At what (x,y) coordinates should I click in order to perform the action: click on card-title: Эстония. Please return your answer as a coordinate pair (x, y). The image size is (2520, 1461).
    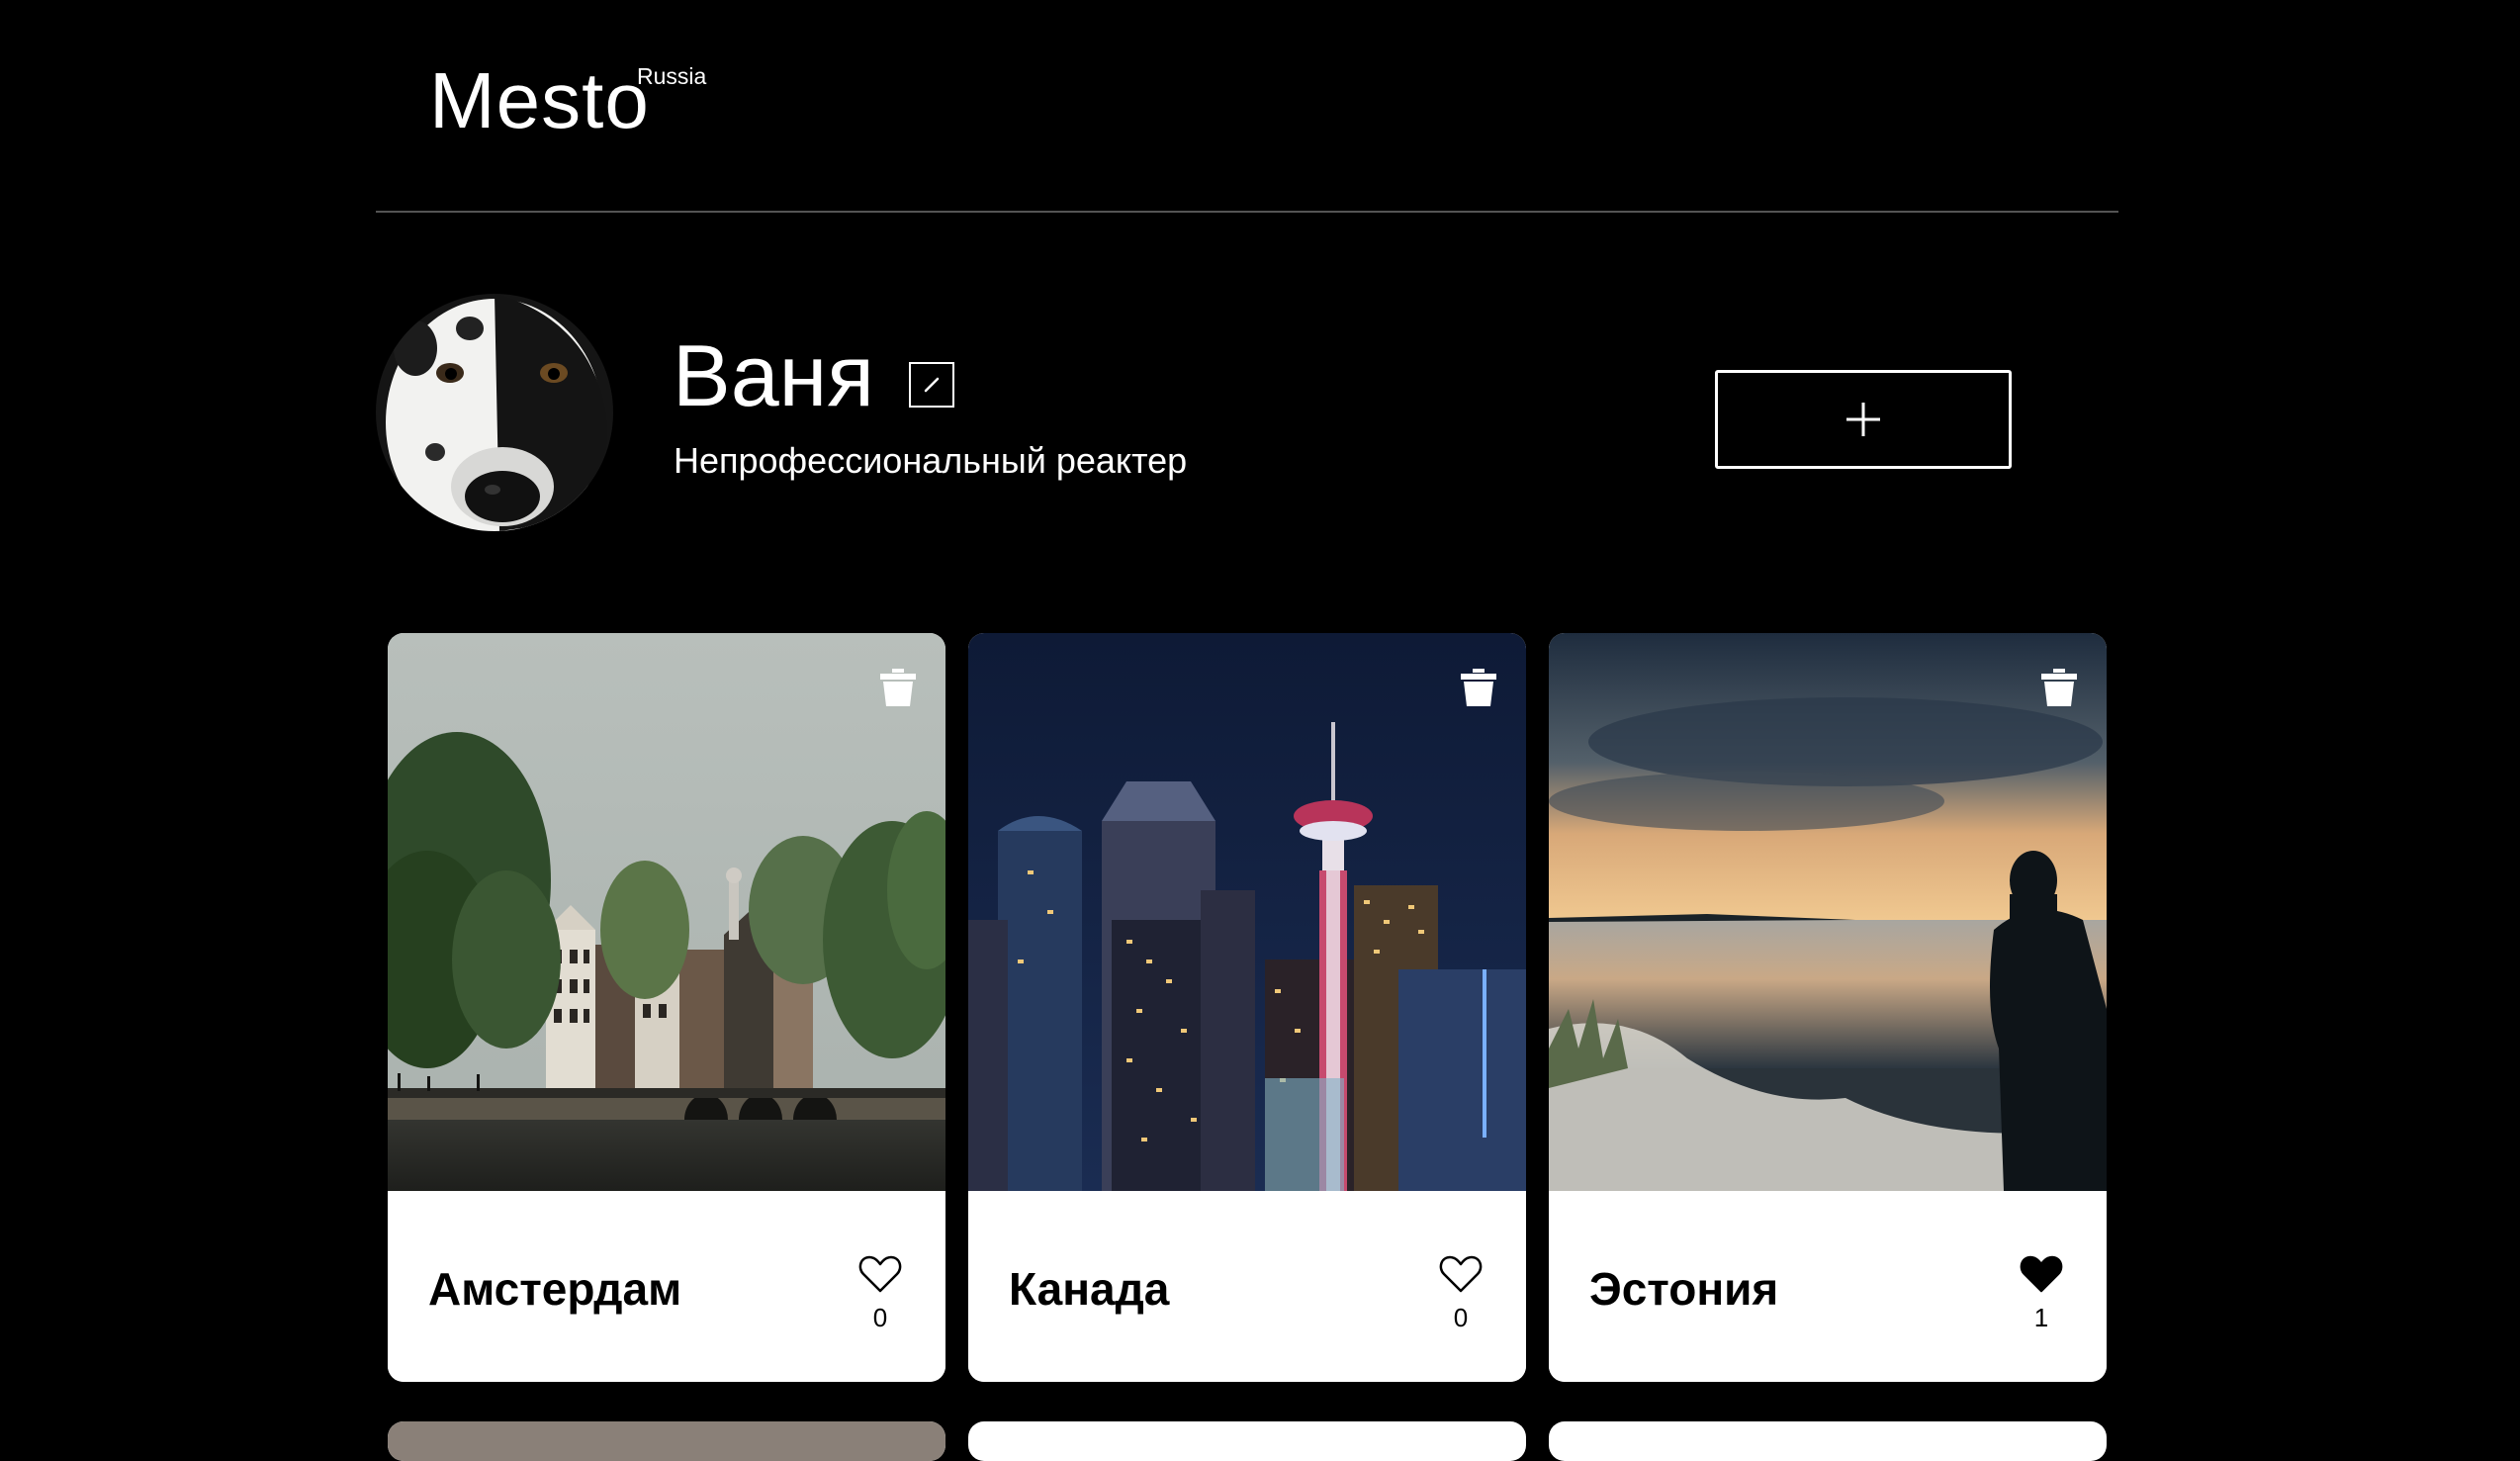
    Looking at the image, I should click on (1684, 1289).